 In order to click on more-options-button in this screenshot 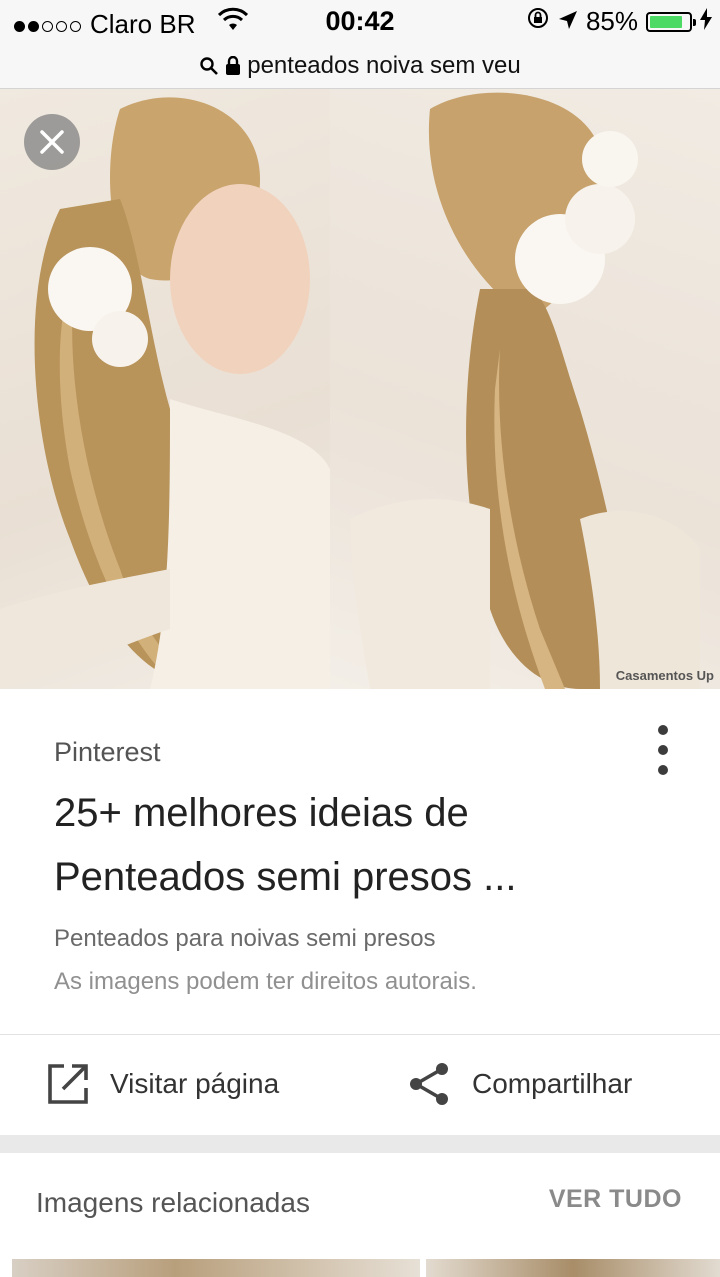, I will do `click(663, 750)`.